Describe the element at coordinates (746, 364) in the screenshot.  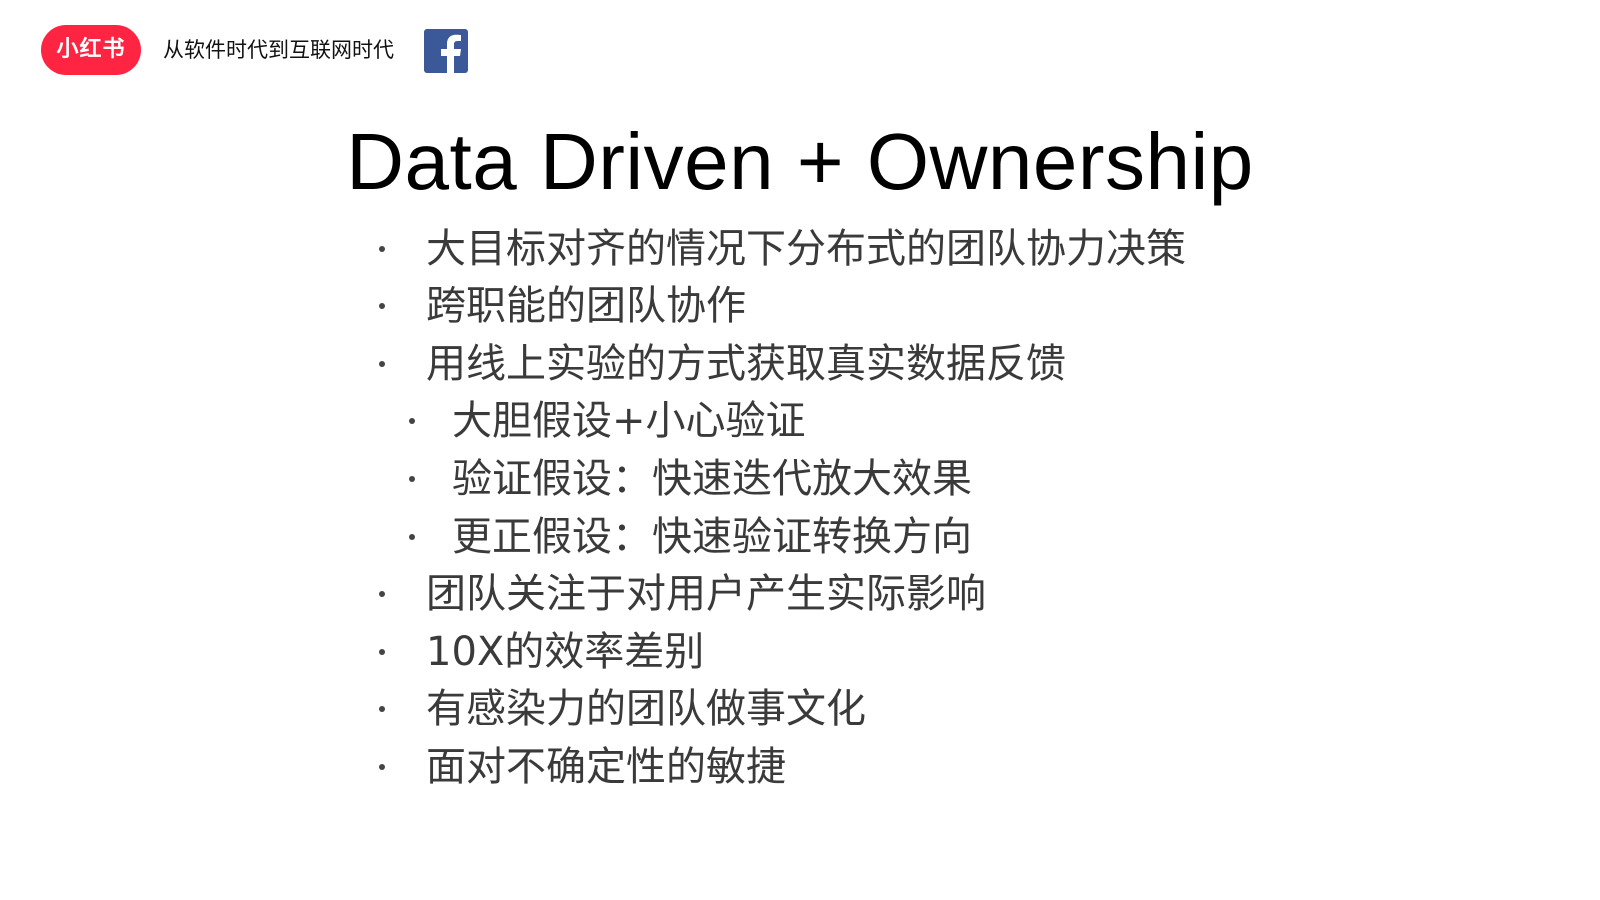
I see `bullet-text: 用线上实验的方式获取真实数据反馈` at that location.